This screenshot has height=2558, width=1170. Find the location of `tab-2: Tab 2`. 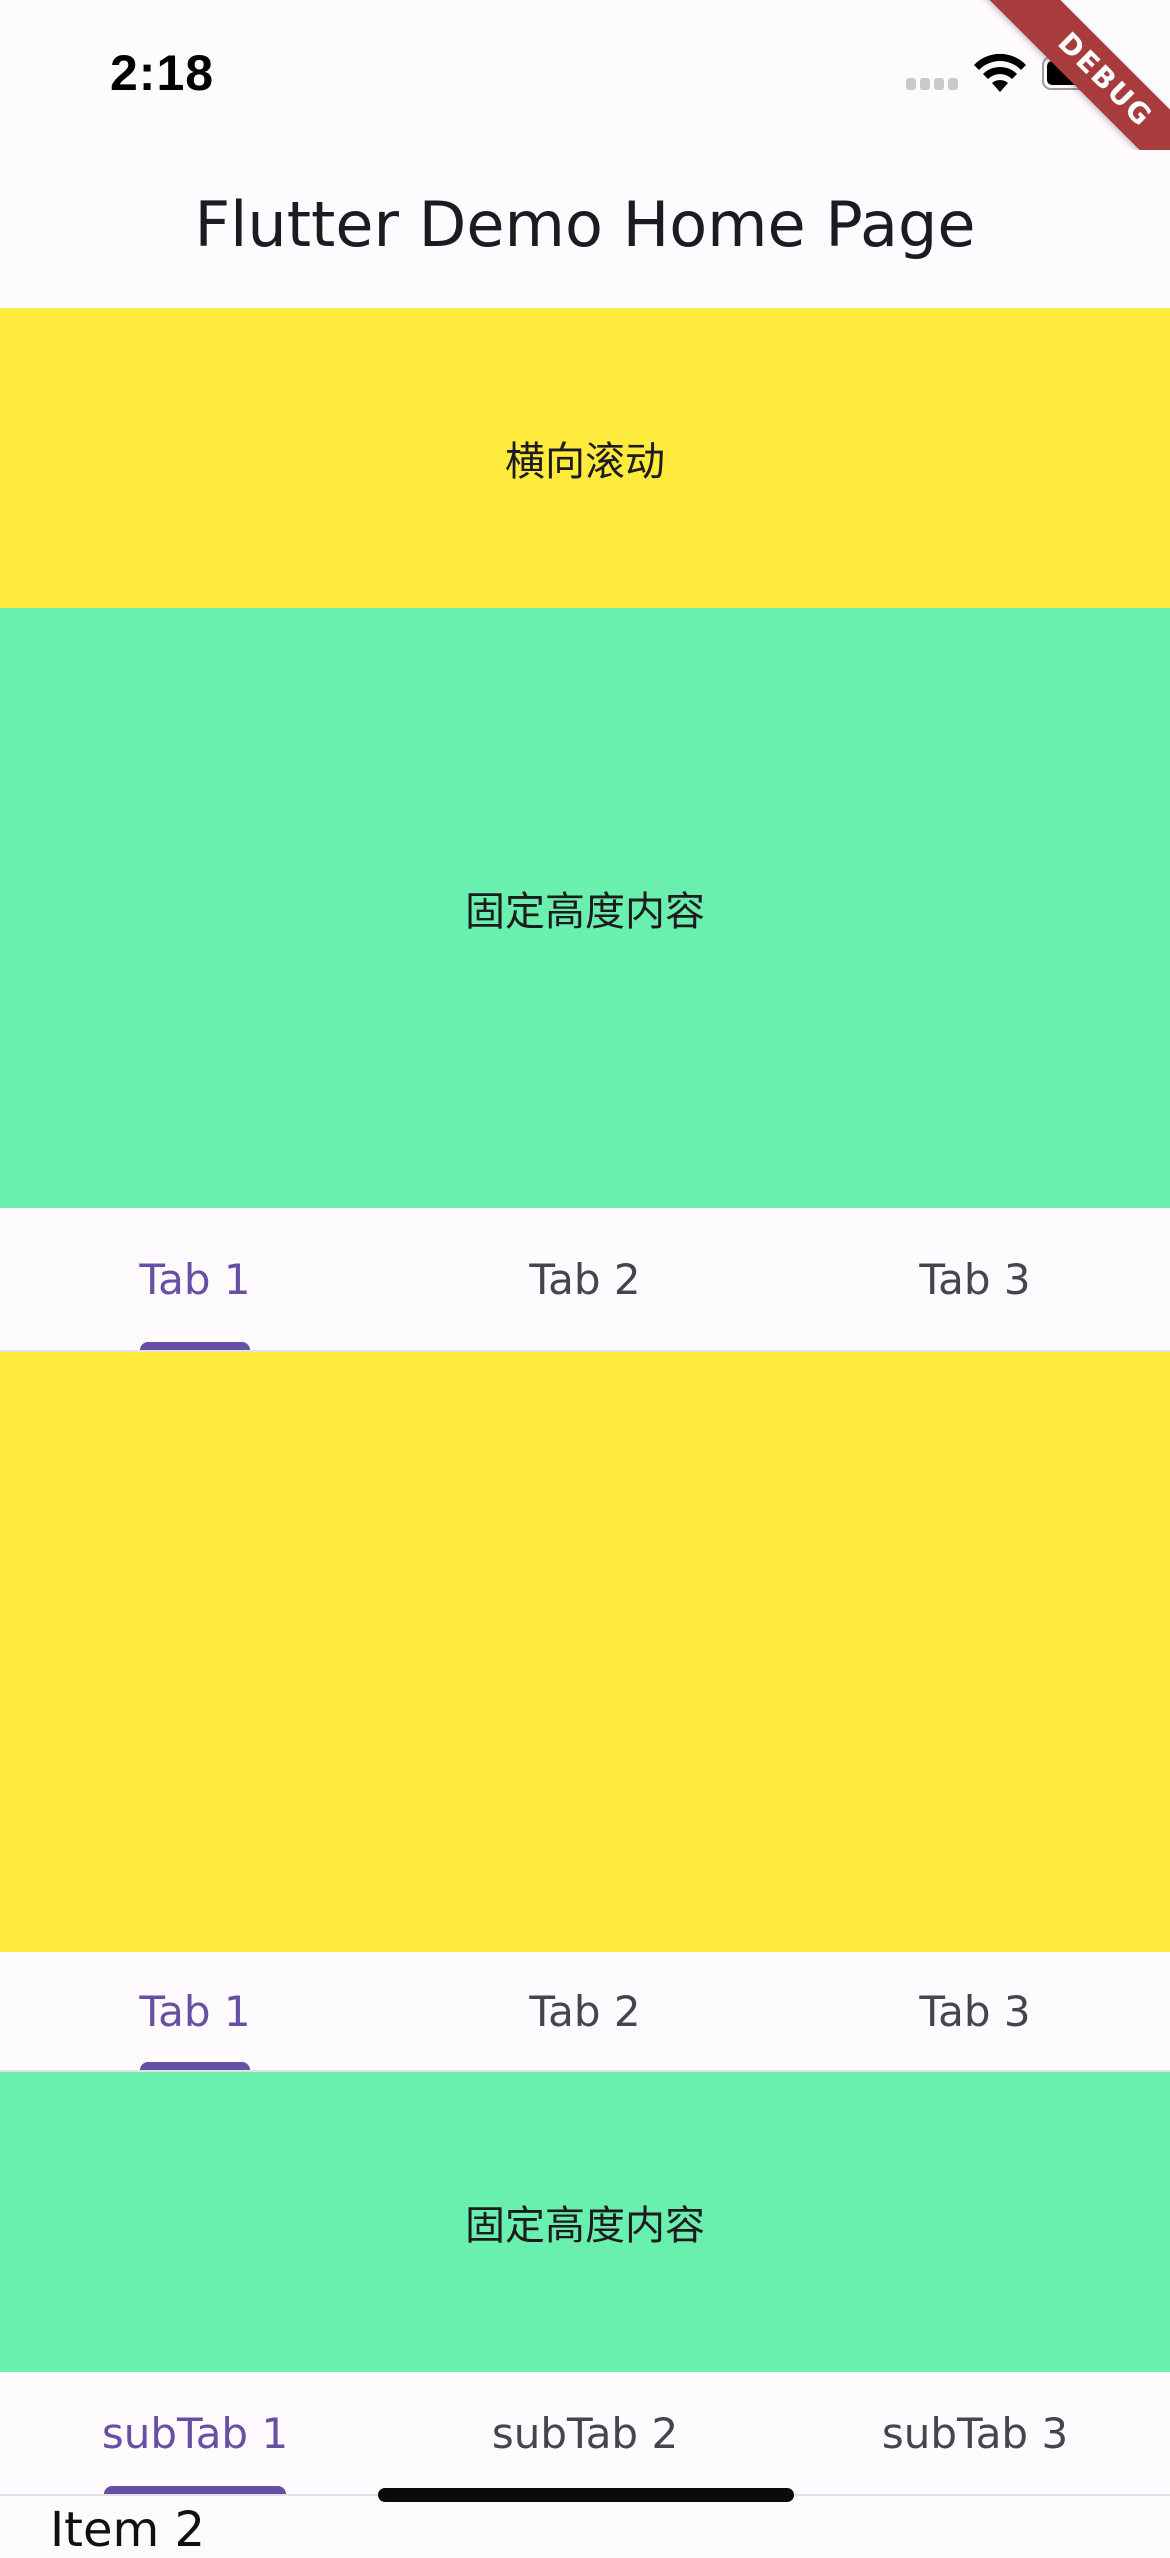

tab-2: Tab 2 is located at coordinates (585, 1279).